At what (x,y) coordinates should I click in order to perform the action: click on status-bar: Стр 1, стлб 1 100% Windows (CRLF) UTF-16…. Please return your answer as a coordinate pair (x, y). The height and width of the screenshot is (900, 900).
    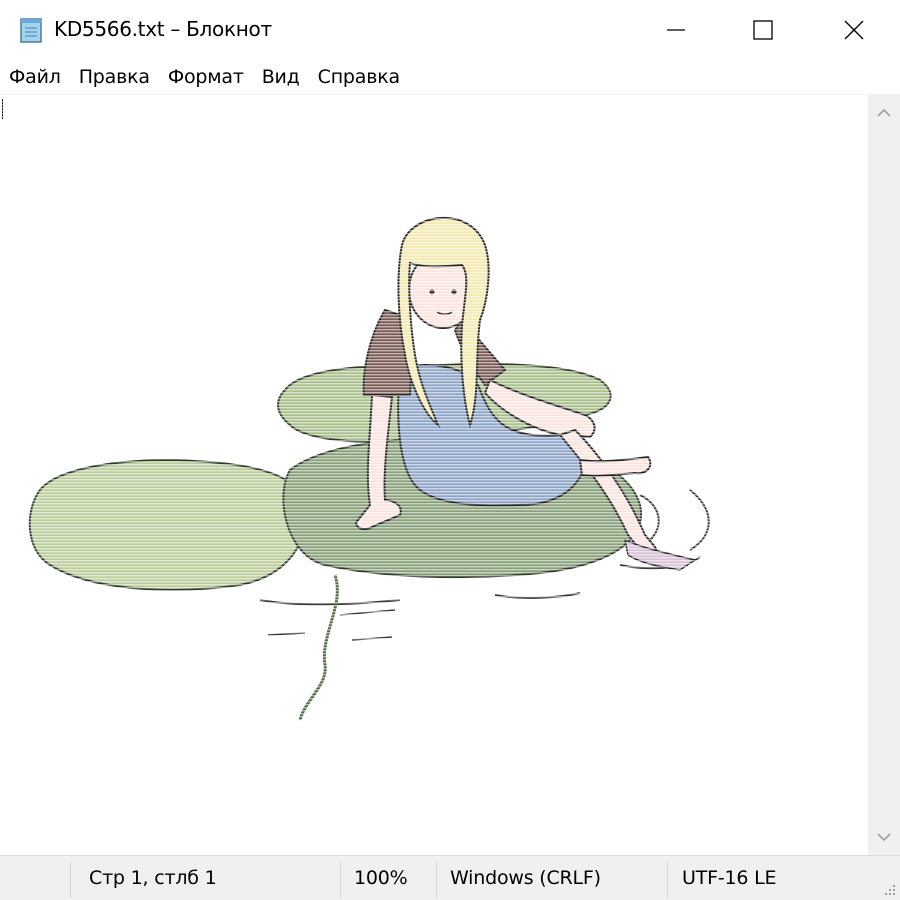
    Looking at the image, I should click on (450, 877).